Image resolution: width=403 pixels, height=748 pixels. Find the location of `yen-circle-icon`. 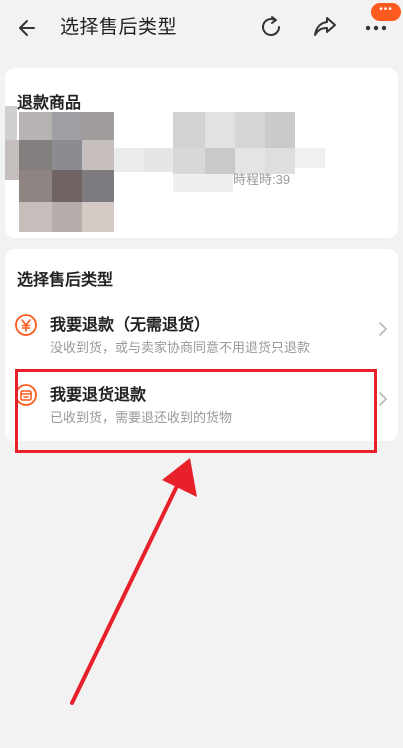

yen-circle-icon is located at coordinates (26, 325).